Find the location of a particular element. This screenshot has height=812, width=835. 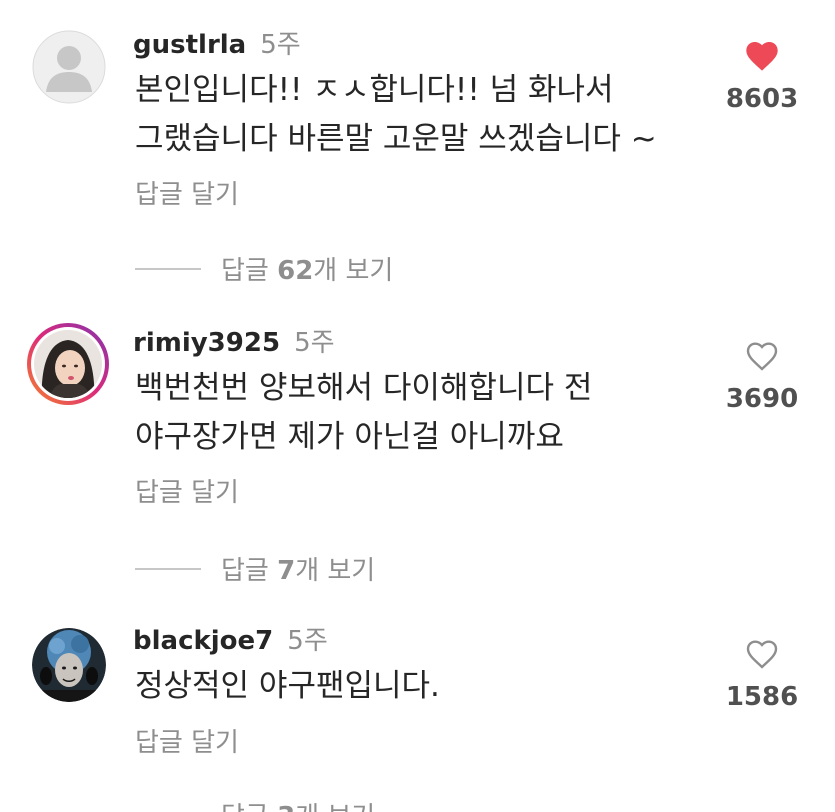

view-replies-button: 답글 3개 보기 is located at coordinates (255, 804).